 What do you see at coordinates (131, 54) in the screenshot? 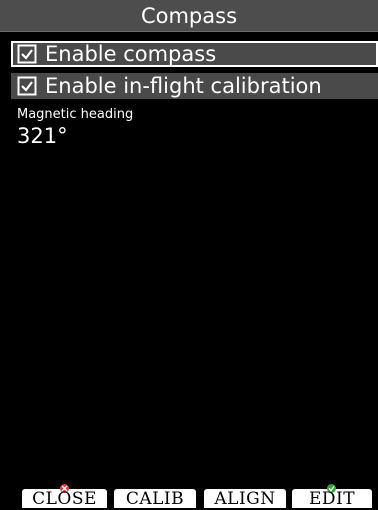
I see `enable-compass-label: Enable compass` at bounding box center [131, 54].